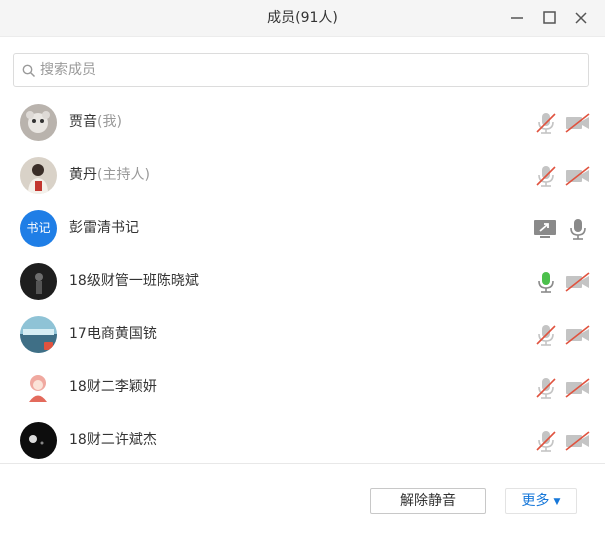 Image resolution: width=605 pixels, height=534 pixels. What do you see at coordinates (109, 122) in the screenshot?
I see `member-role: (我)` at bounding box center [109, 122].